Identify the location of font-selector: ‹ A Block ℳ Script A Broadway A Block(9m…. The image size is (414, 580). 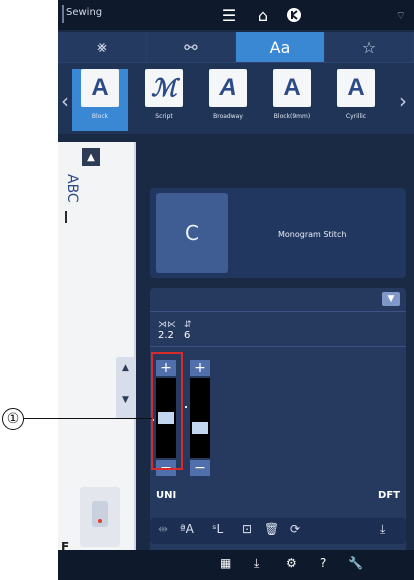
(236, 98).